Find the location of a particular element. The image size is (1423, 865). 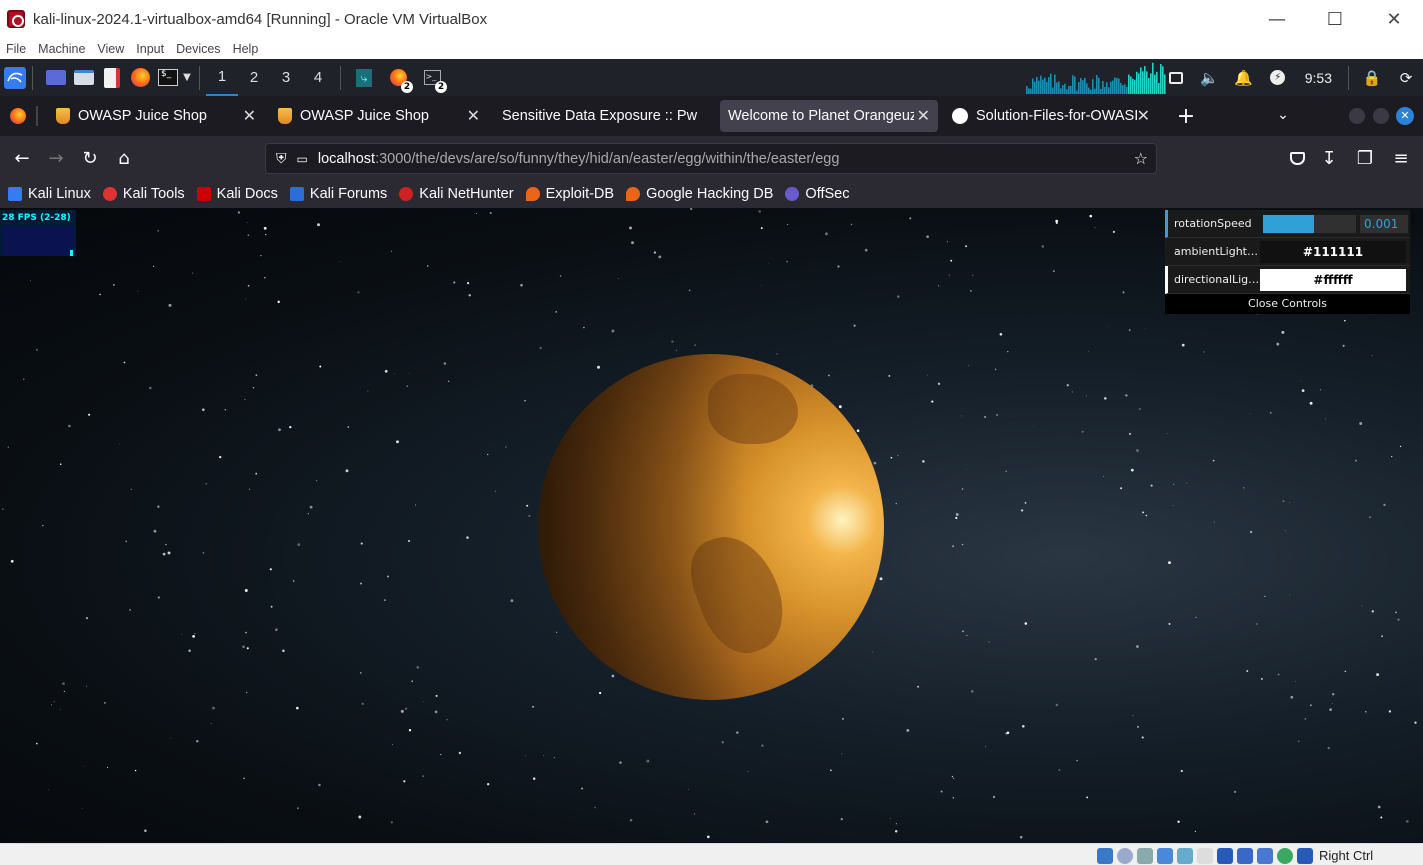

shield-icon: ⛨ is located at coordinates (281, 159).